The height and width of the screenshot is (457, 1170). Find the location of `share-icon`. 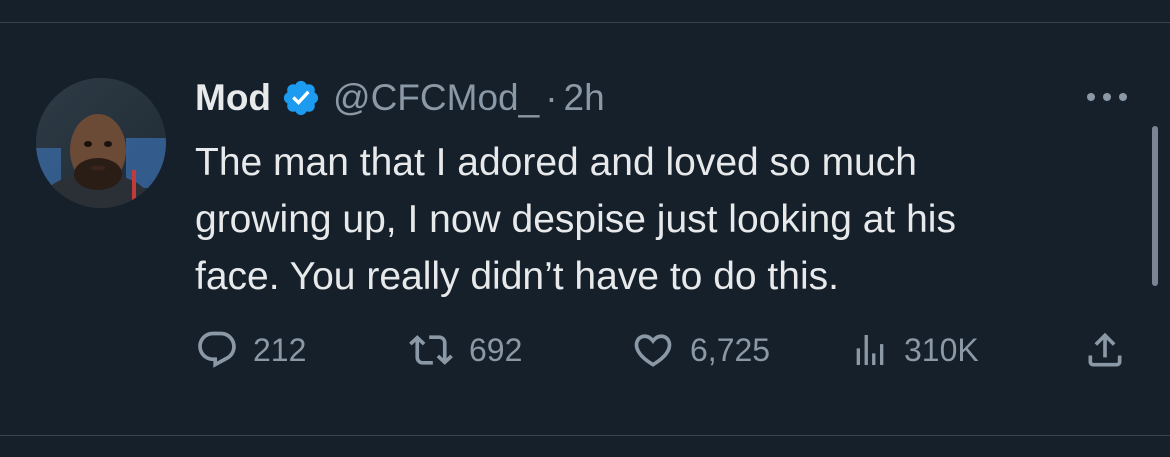

share-icon is located at coordinates (1105, 349).